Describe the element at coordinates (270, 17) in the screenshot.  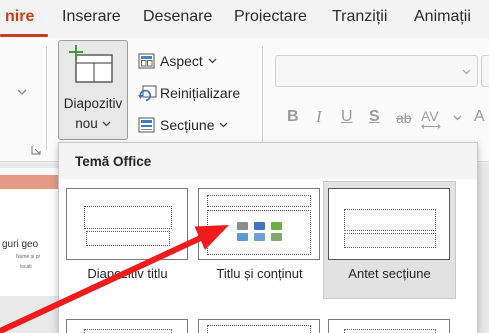
I see `tab-design: Proiectare` at that location.